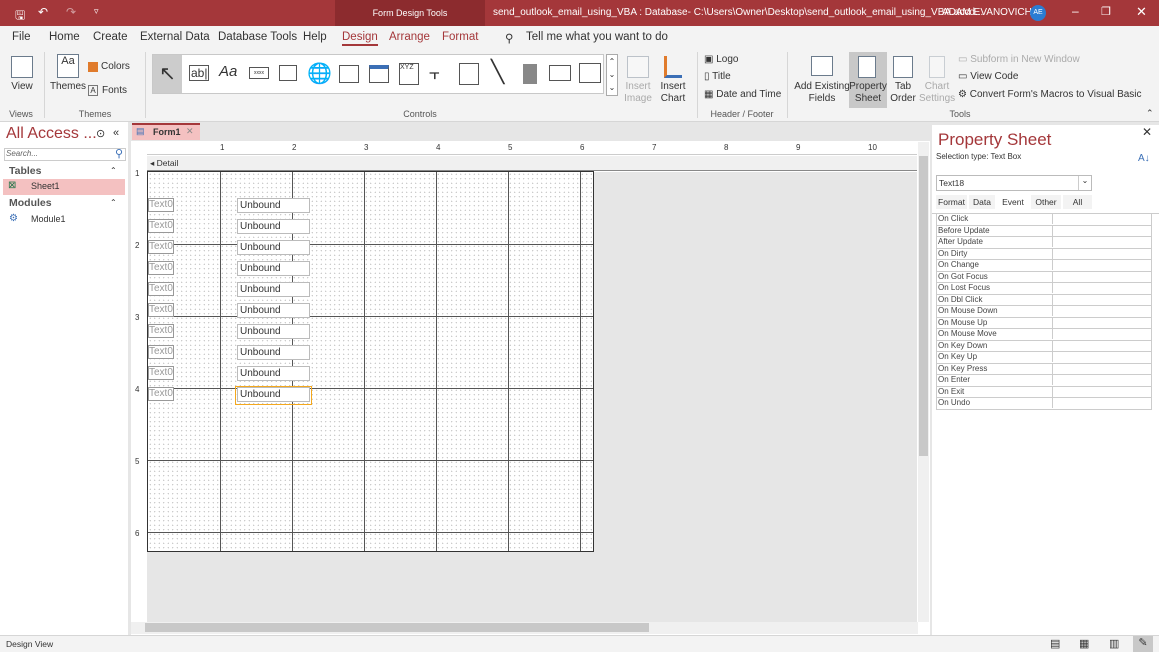 This screenshot has height=652, width=1159. What do you see at coordinates (1084, 183) in the screenshot?
I see `chevron-down-icon: ⌄` at bounding box center [1084, 183].